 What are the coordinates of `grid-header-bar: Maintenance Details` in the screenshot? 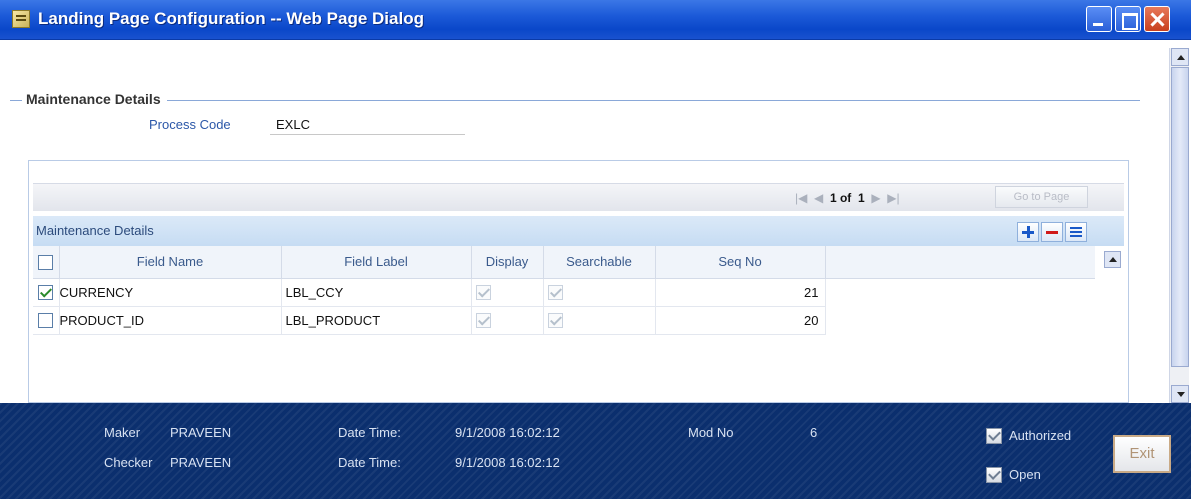 It's located at (578, 231).